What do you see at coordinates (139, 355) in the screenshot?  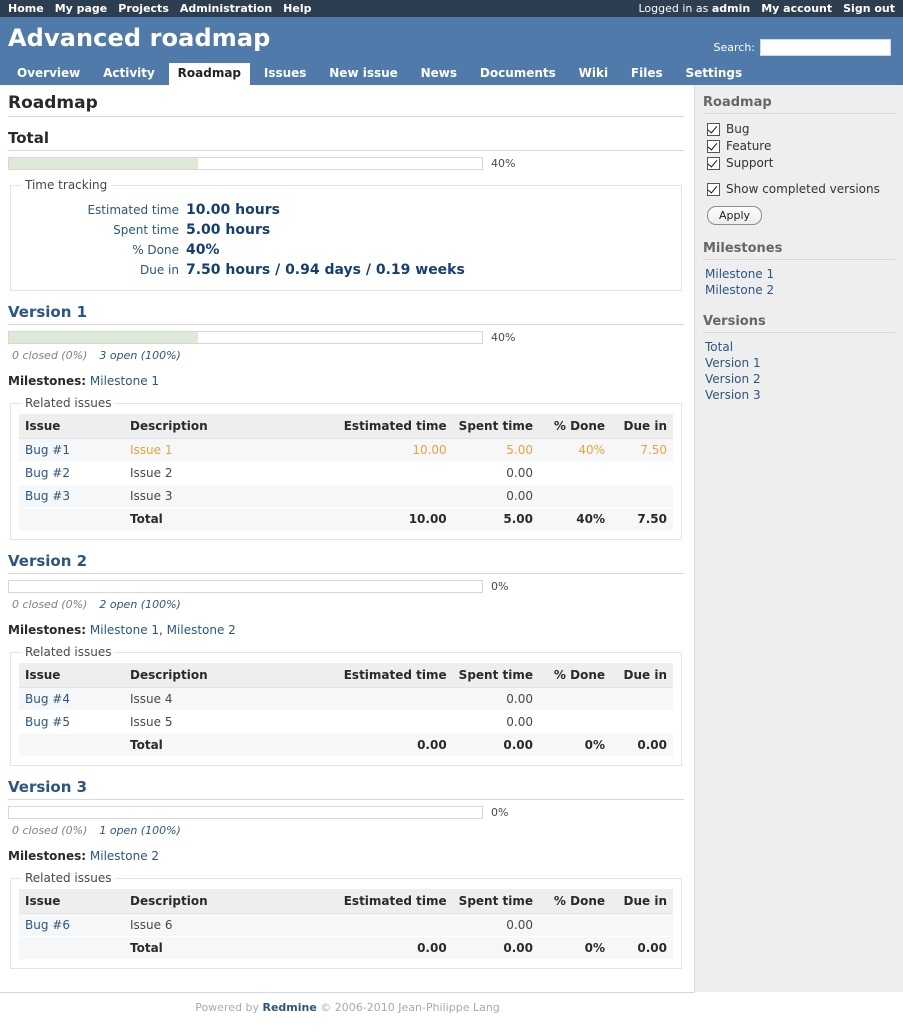 I see `open-issues-count-link: 3 open (100%)` at bounding box center [139, 355].